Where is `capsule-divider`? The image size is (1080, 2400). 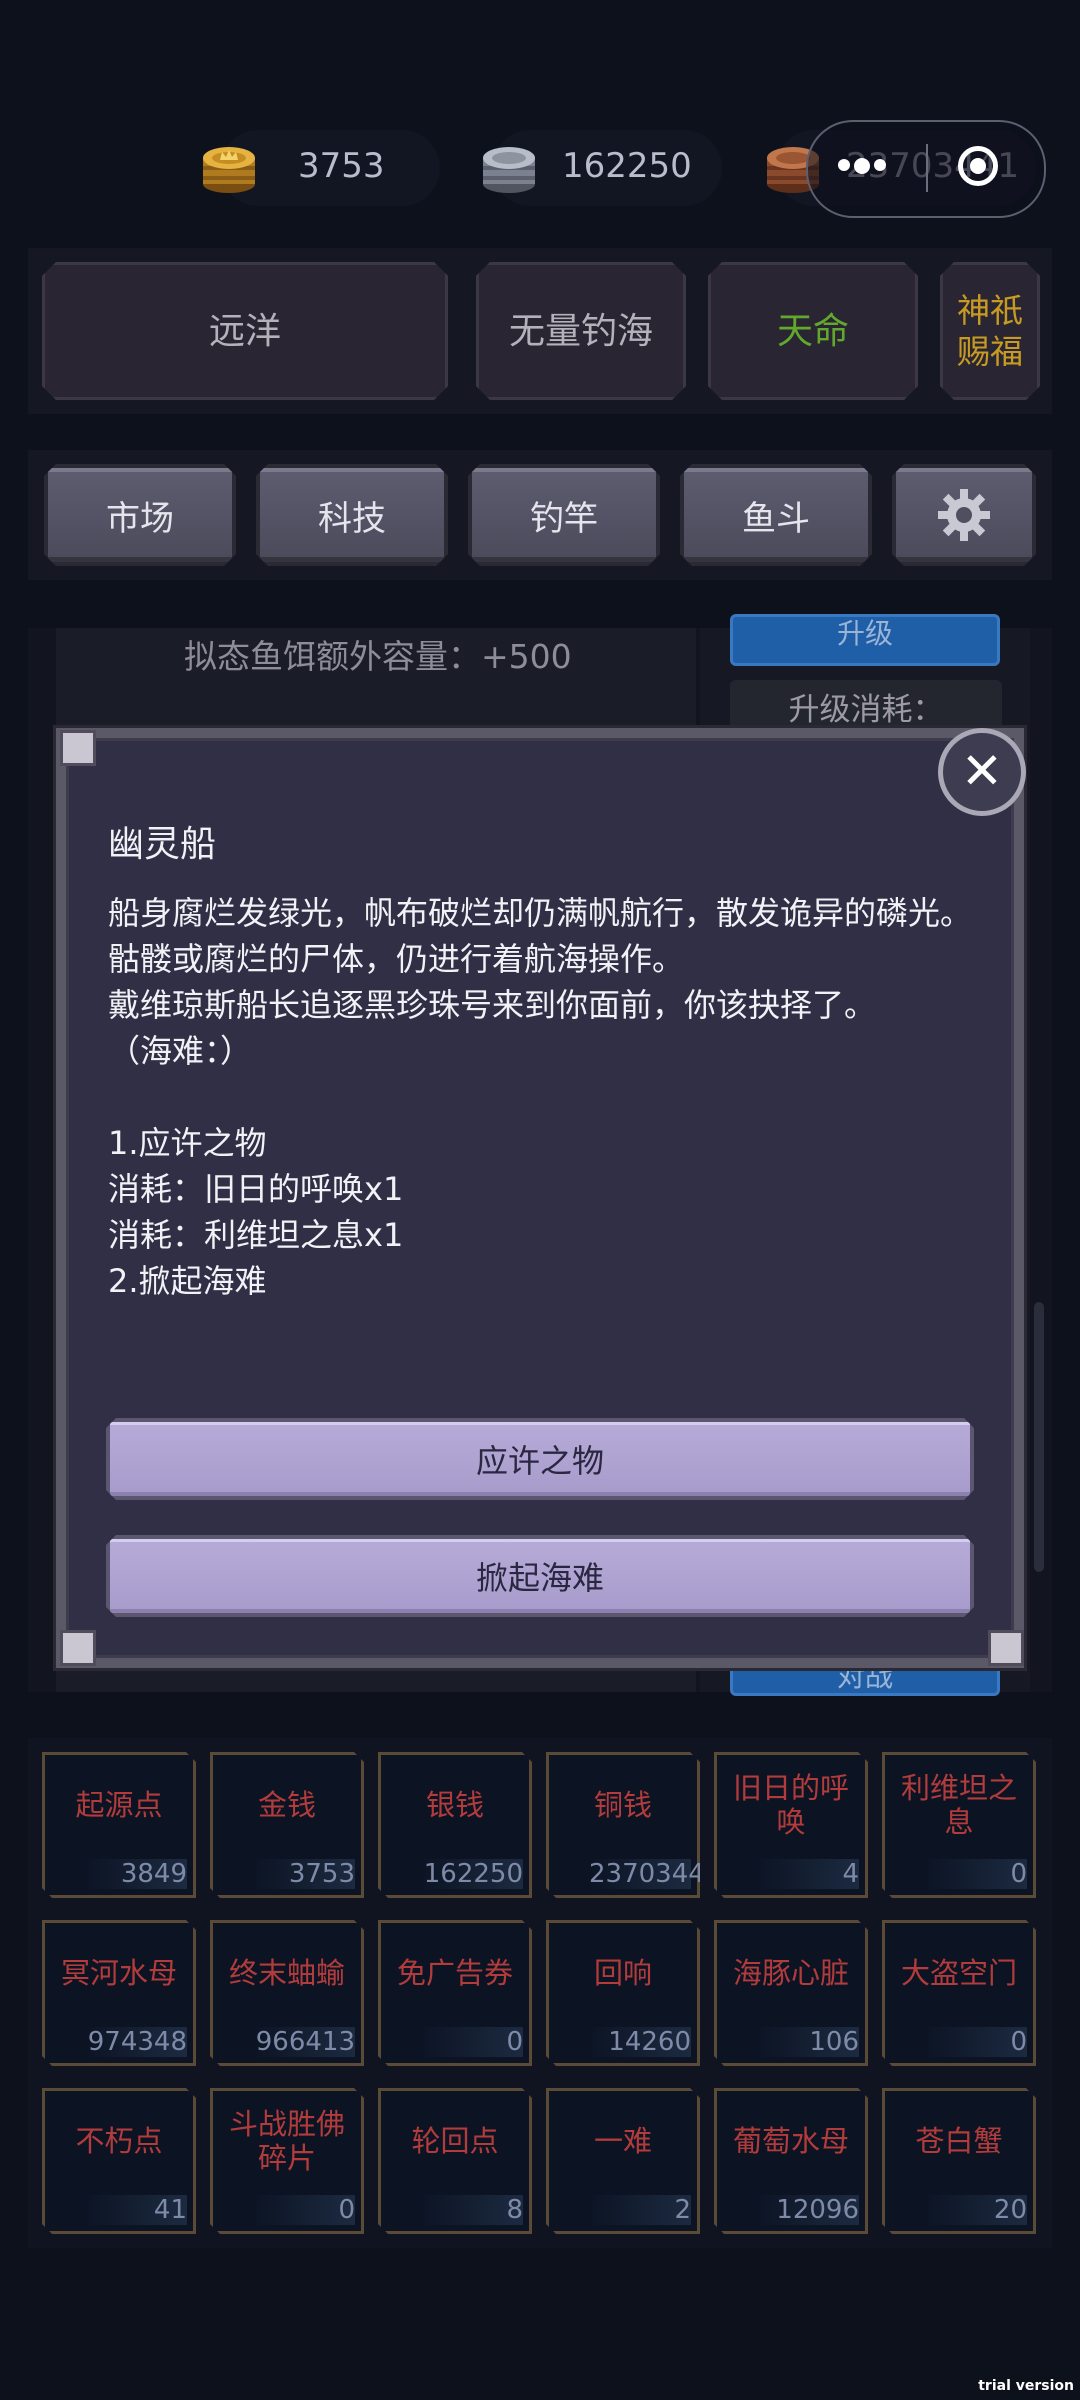 capsule-divider is located at coordinates (927, 168).